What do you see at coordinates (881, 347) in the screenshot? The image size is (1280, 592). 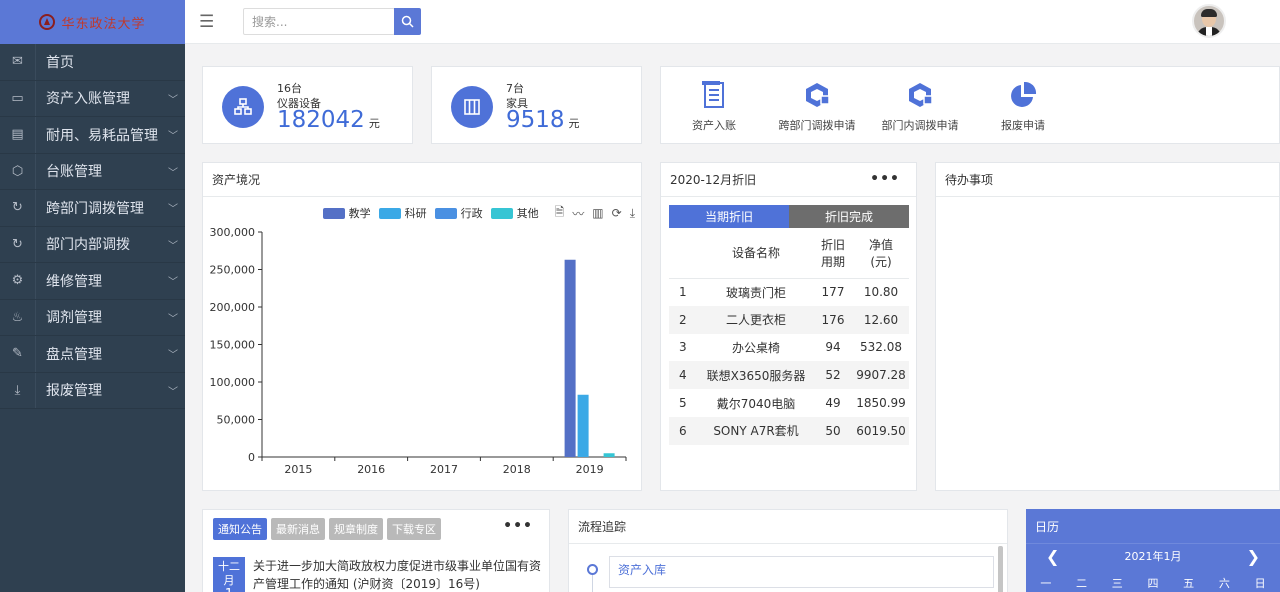 I see `row-net: 532.08` at bounding box center [881, 347].